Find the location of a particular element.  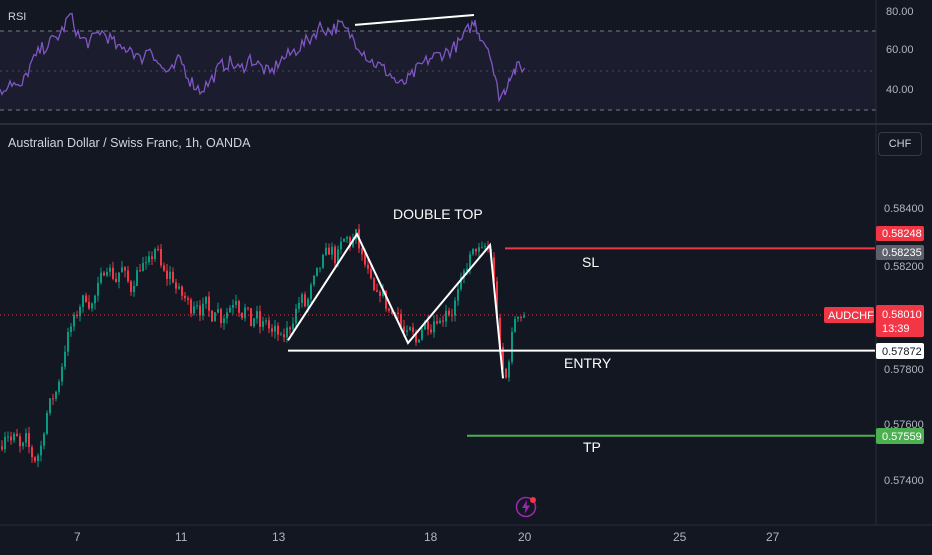

rsi-tick-40: 40.00 is located at coordinates (900, 90).